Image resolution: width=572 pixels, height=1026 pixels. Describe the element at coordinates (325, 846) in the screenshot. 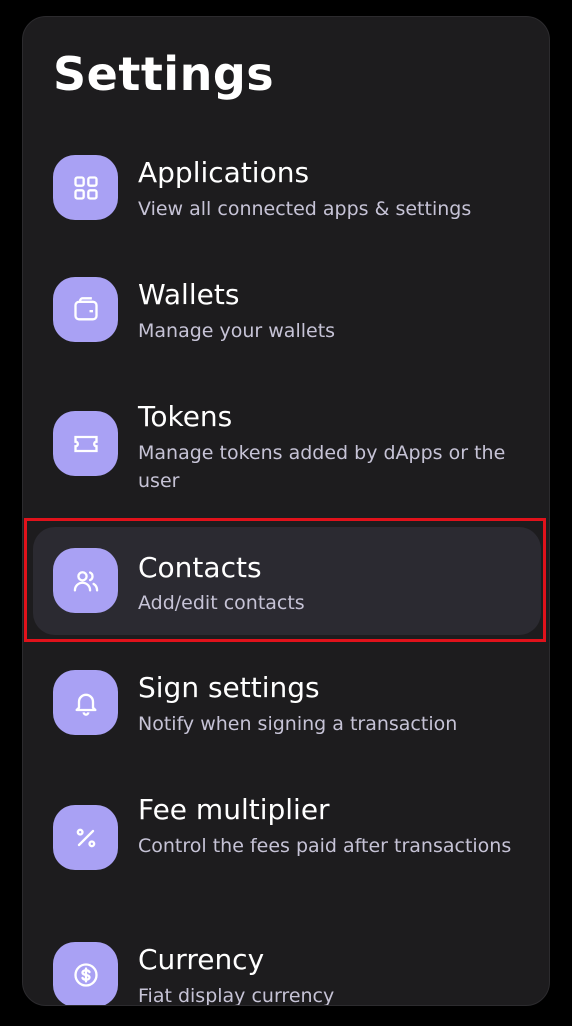

I see `item-subtitle: Control the fees paid after transactions` at that location.